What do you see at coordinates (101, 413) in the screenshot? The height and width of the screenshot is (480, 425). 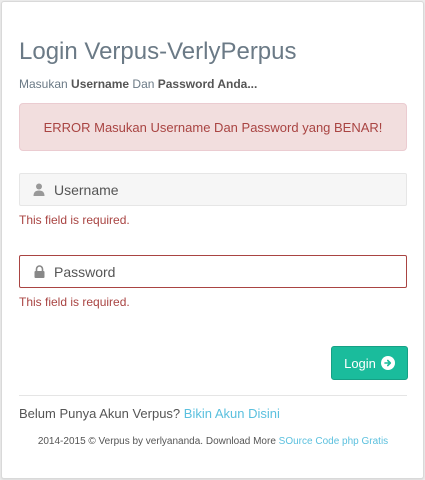 I see `register-text: Belum Punya Akun Verpus?` at bounding box center [101, 413].